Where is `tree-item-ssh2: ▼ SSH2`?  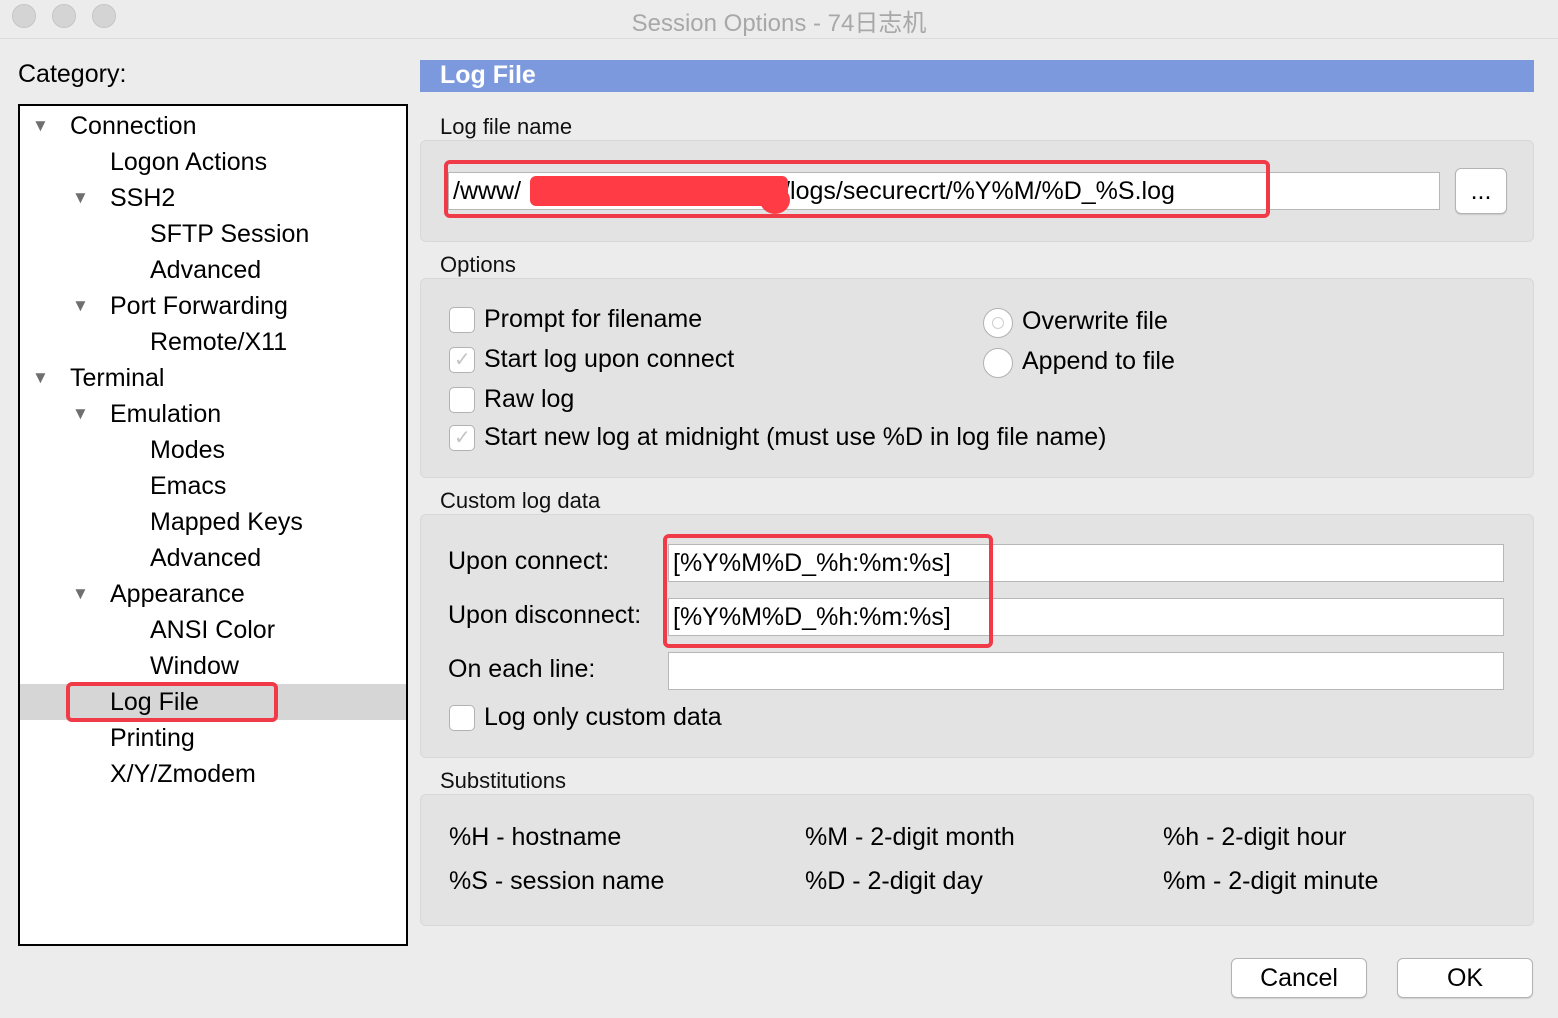
tree-item-ssh2: ▼ SSH2 is located at coordinates (213, 198).